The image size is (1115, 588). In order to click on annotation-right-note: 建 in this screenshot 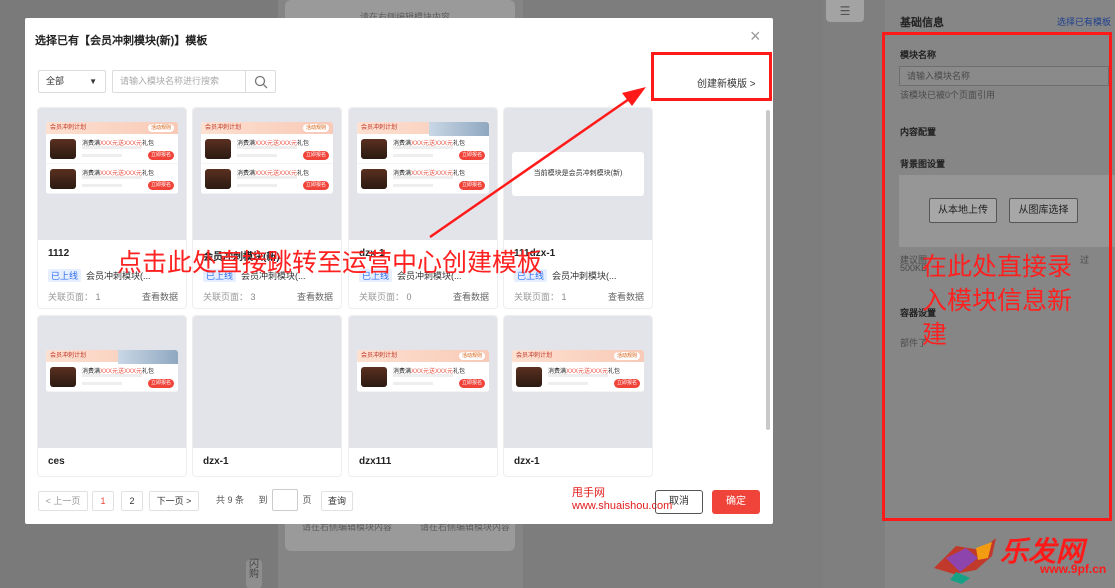, I will do `click(935, 334)`.